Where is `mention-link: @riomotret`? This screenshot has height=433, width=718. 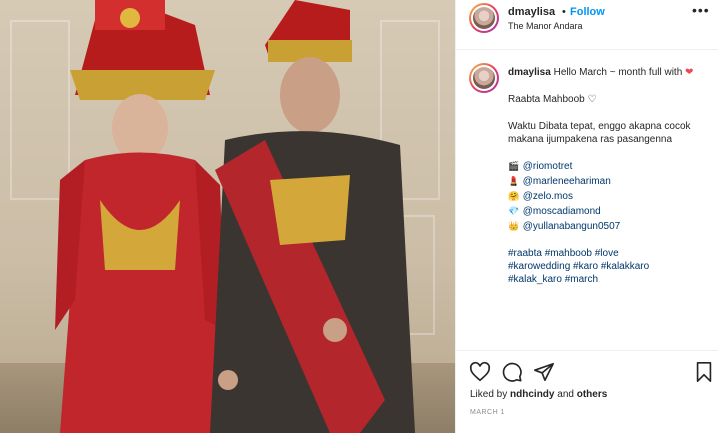 mention-link: @riomotret is located at coordinates (548, 166).